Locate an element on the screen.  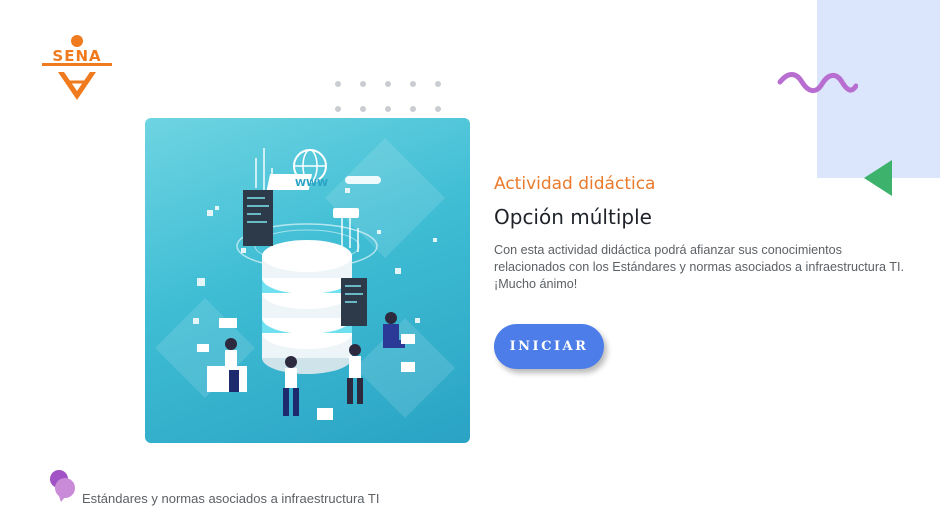
sena-logo-icon is located at coordinates (77, 67).